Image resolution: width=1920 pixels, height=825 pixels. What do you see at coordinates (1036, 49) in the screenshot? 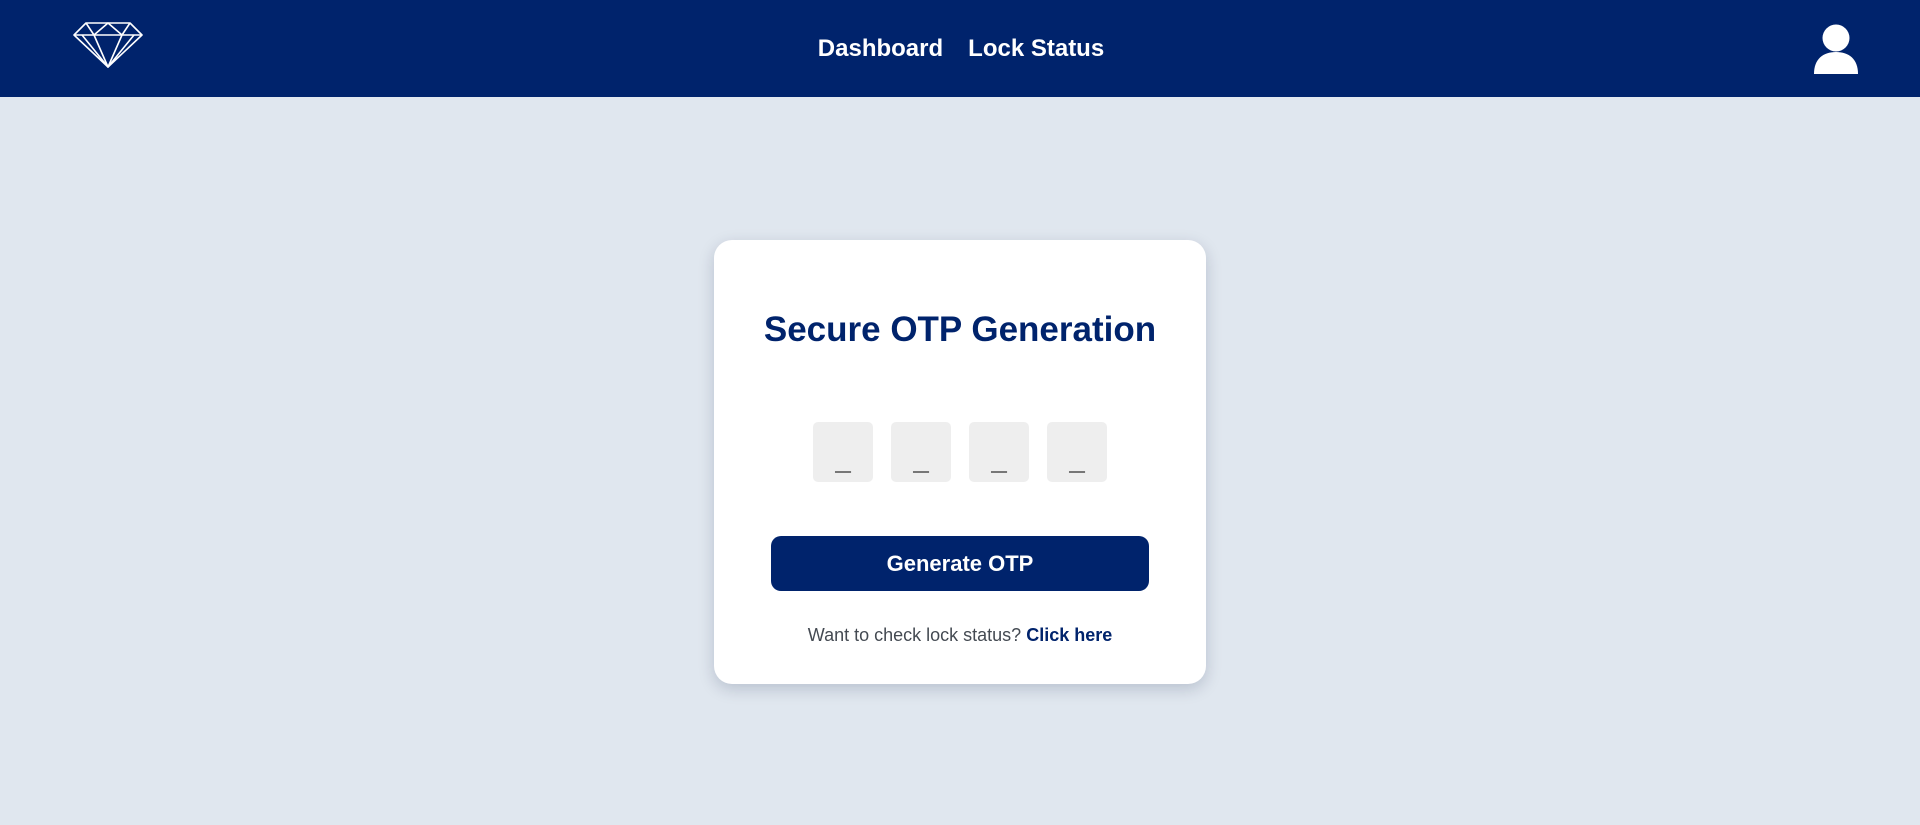
I see `nav-link-lock-status: Lock Status` at bounding box center [1036, 49].